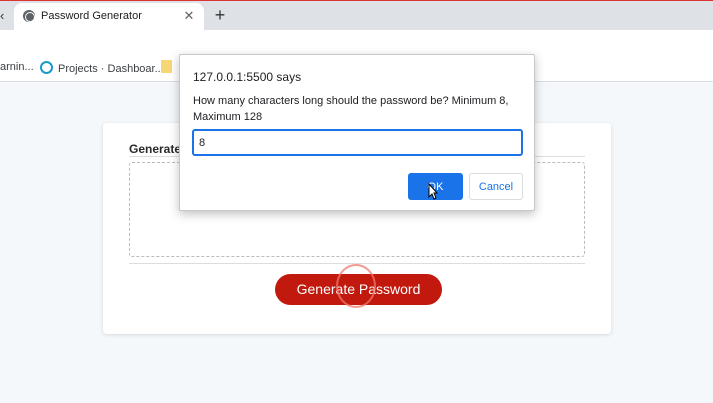 This screenshot has width=713, height=403. I want to click on new-tab-button: +, so click(220, 15).